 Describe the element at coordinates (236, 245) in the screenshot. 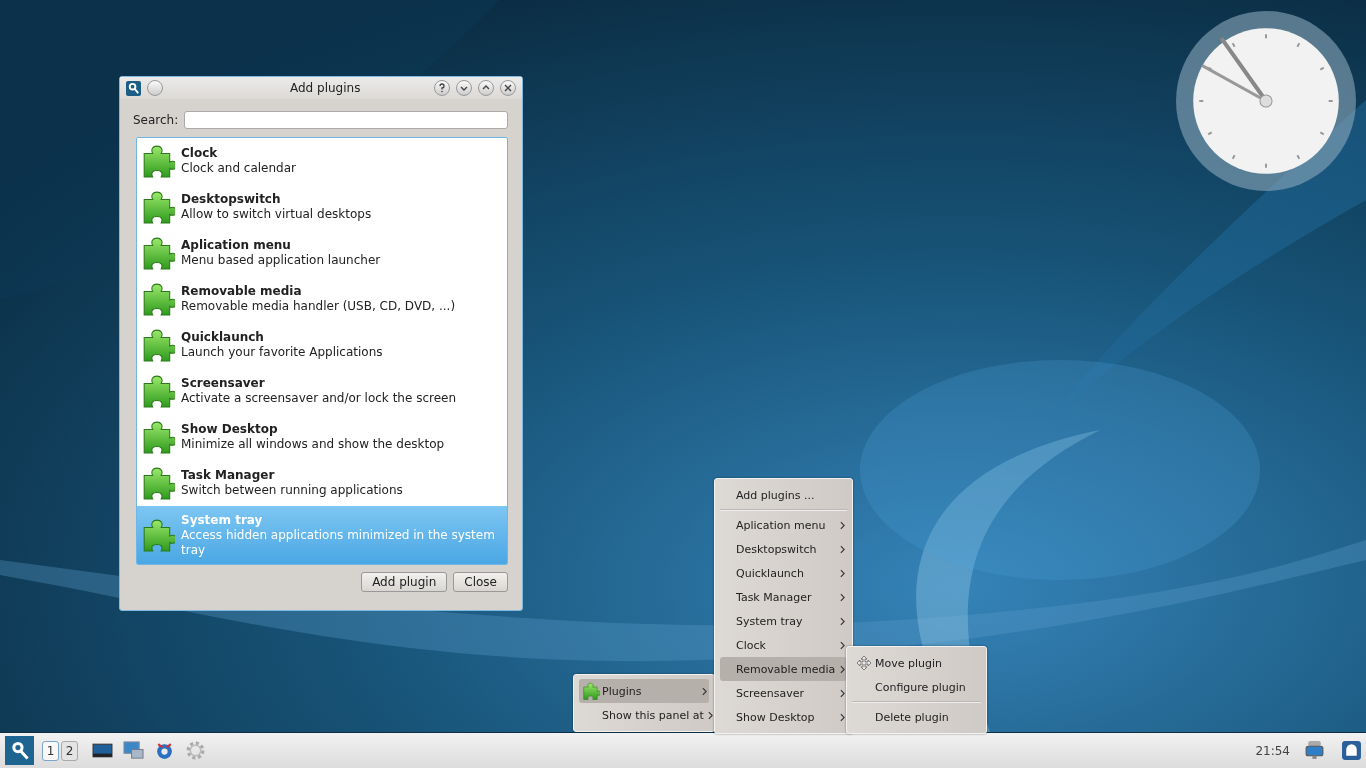

I see `plugin-name: Aplication menu` at that location.